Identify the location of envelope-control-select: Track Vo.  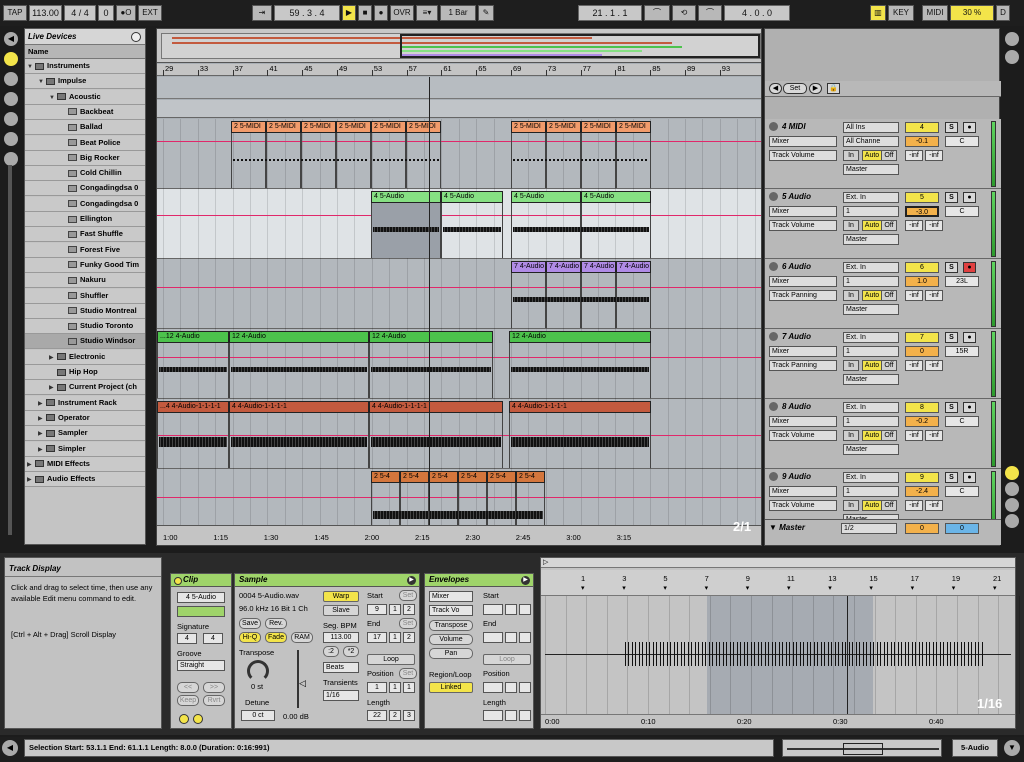
(451, 610).